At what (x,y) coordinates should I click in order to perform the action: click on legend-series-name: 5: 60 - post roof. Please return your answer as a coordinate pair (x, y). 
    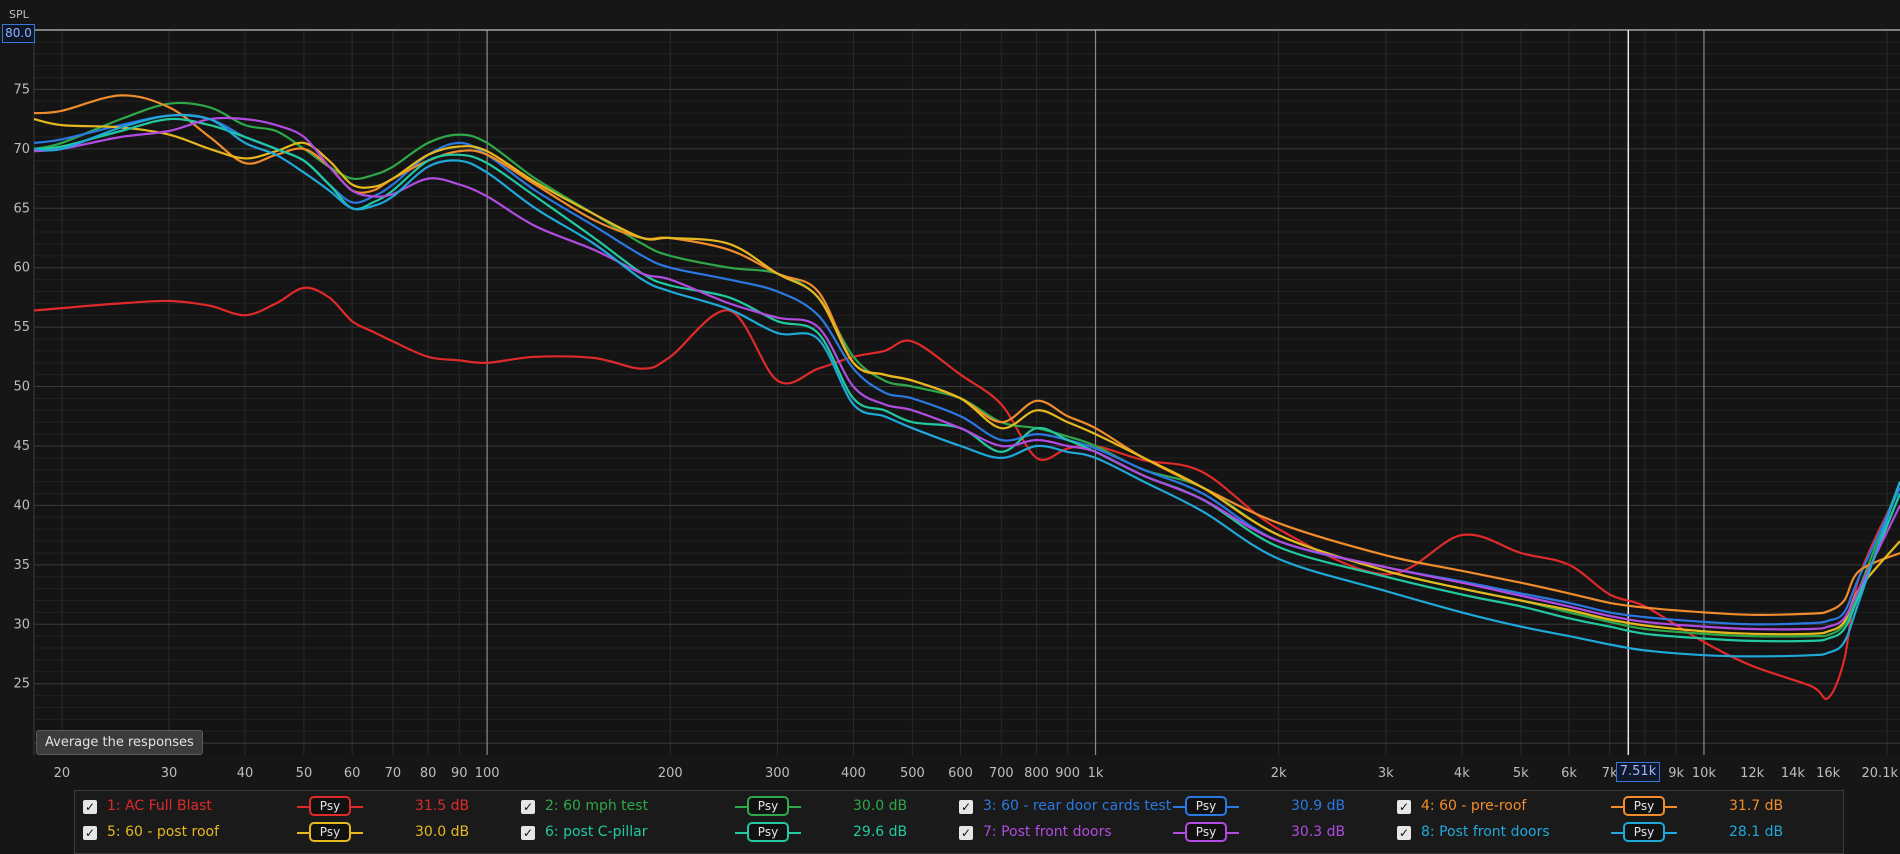
    Looking at the image, I should click on (163, 832).